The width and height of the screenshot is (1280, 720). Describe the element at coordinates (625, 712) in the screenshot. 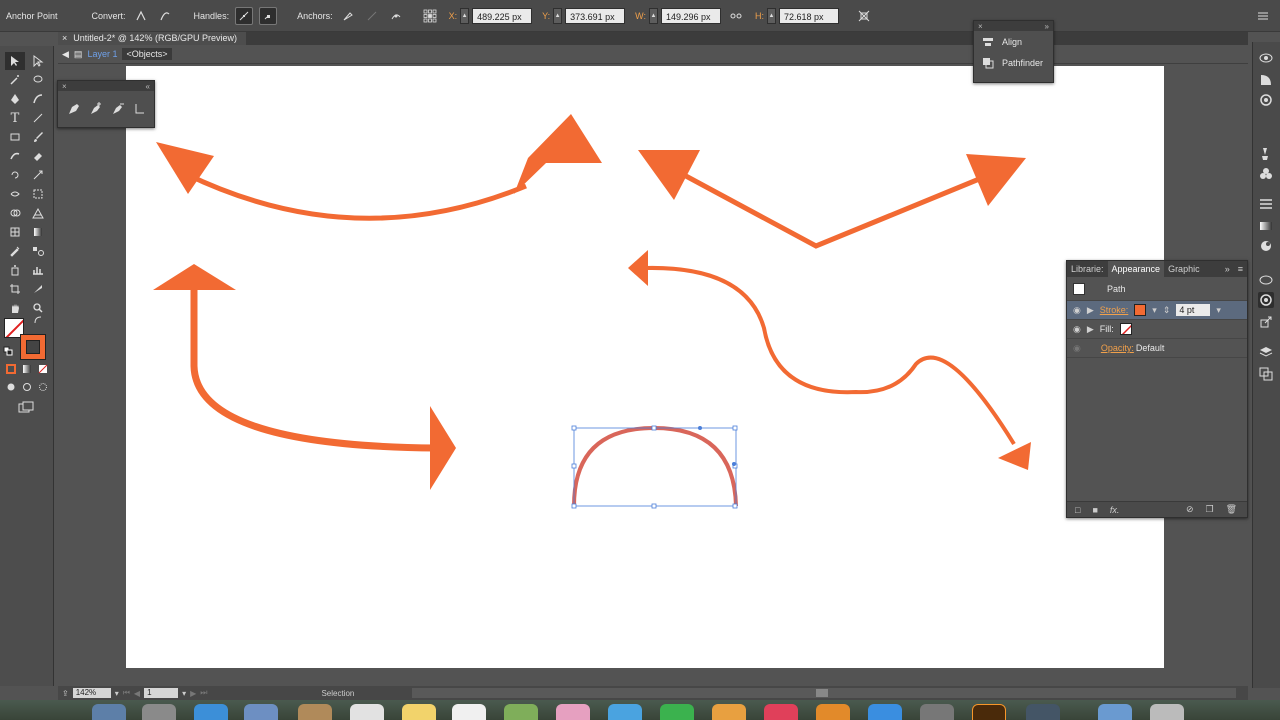

I see `messages-app-icon` at that location.